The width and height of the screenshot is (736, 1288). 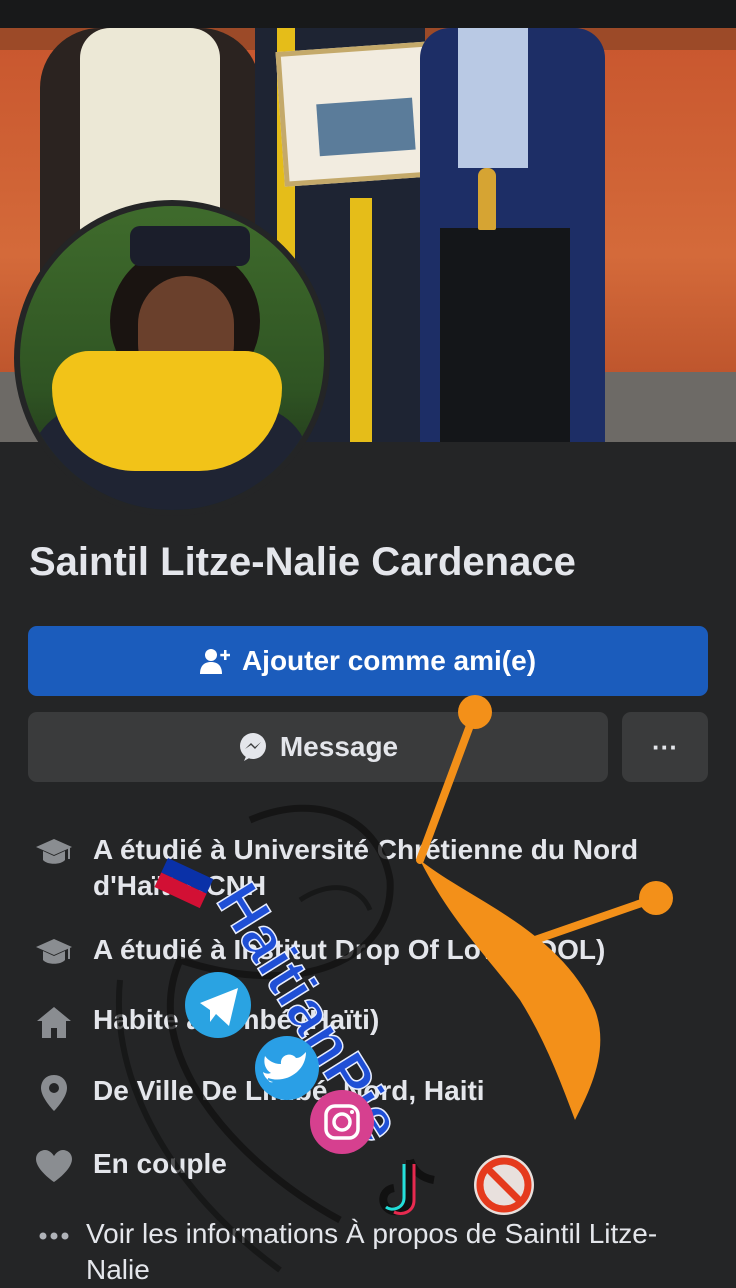 What do you see at coordinates (368, 14) in the screenshot?
I see `status-bar` at bounding box center [368, 14].